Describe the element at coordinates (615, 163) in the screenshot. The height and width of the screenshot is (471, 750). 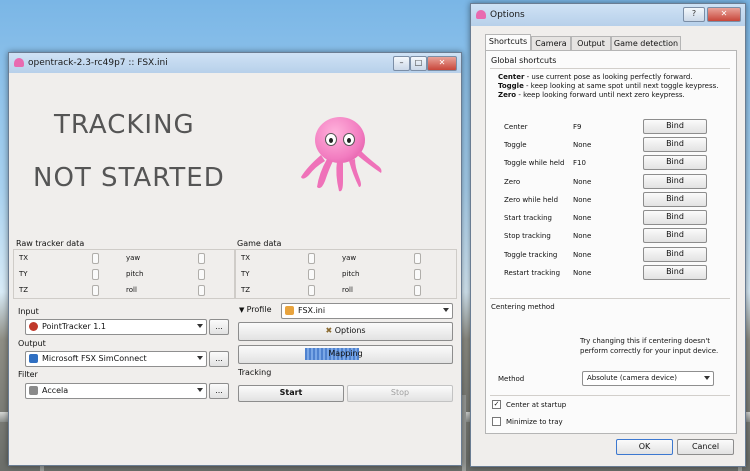
I see `shortcut-row-toggle-while-held: Toggle while held F10 Bind` at that location.